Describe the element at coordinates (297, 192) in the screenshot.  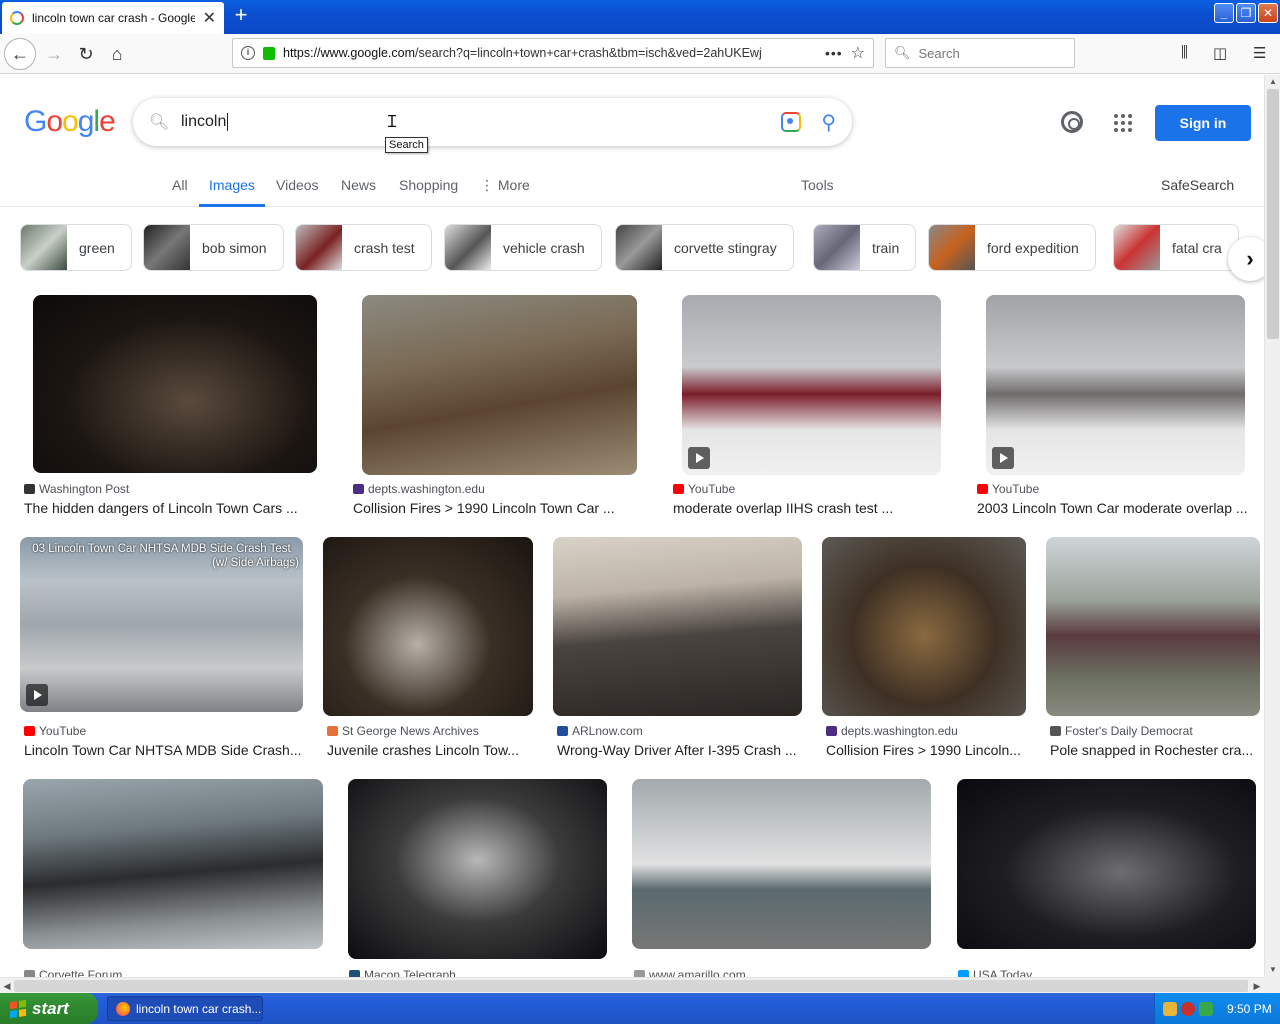
I see `tab-videos: Videos` at that location.